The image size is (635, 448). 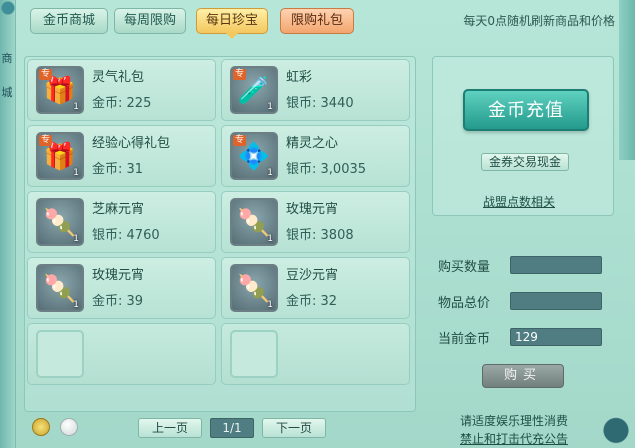 I want to click on current-gold-field: 129, so click(x=556, y=337).